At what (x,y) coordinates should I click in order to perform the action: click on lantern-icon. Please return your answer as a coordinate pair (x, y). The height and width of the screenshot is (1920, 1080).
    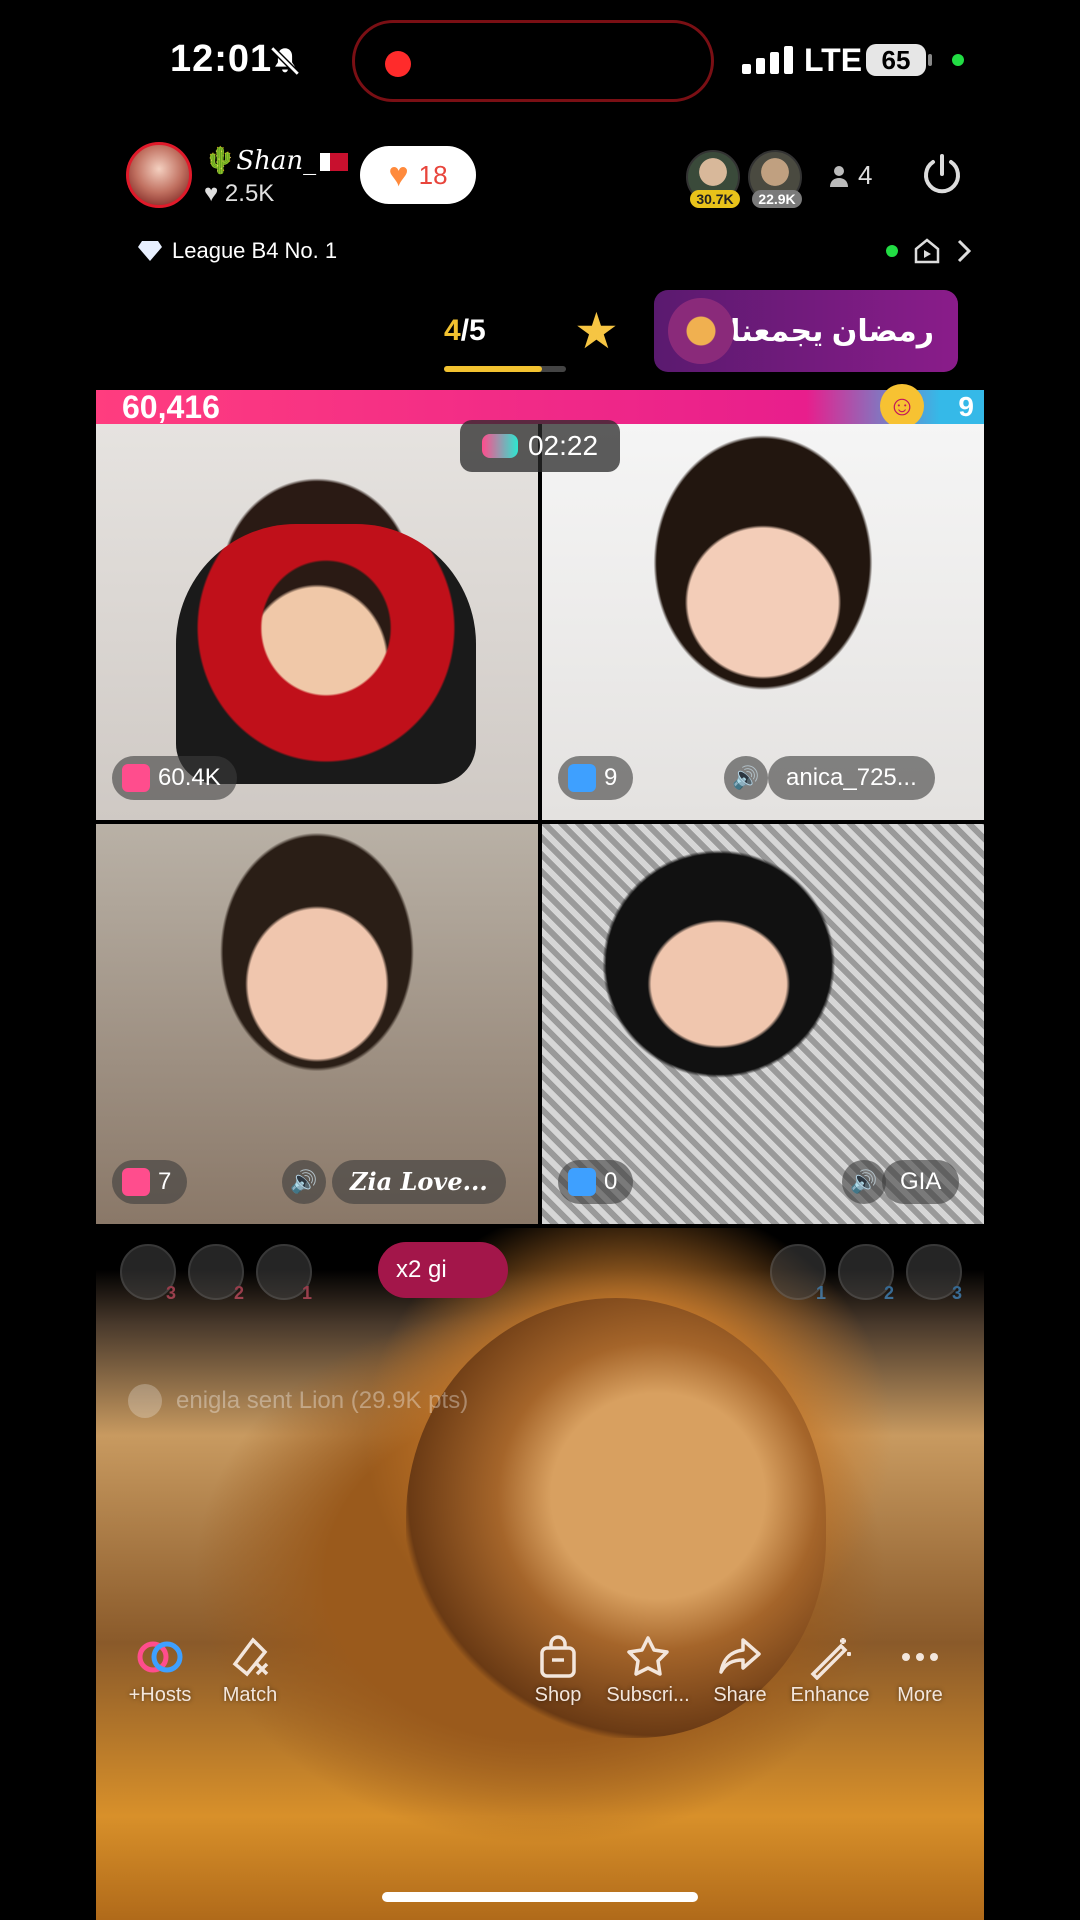
    Looking at the image, I should click on (701, 331).